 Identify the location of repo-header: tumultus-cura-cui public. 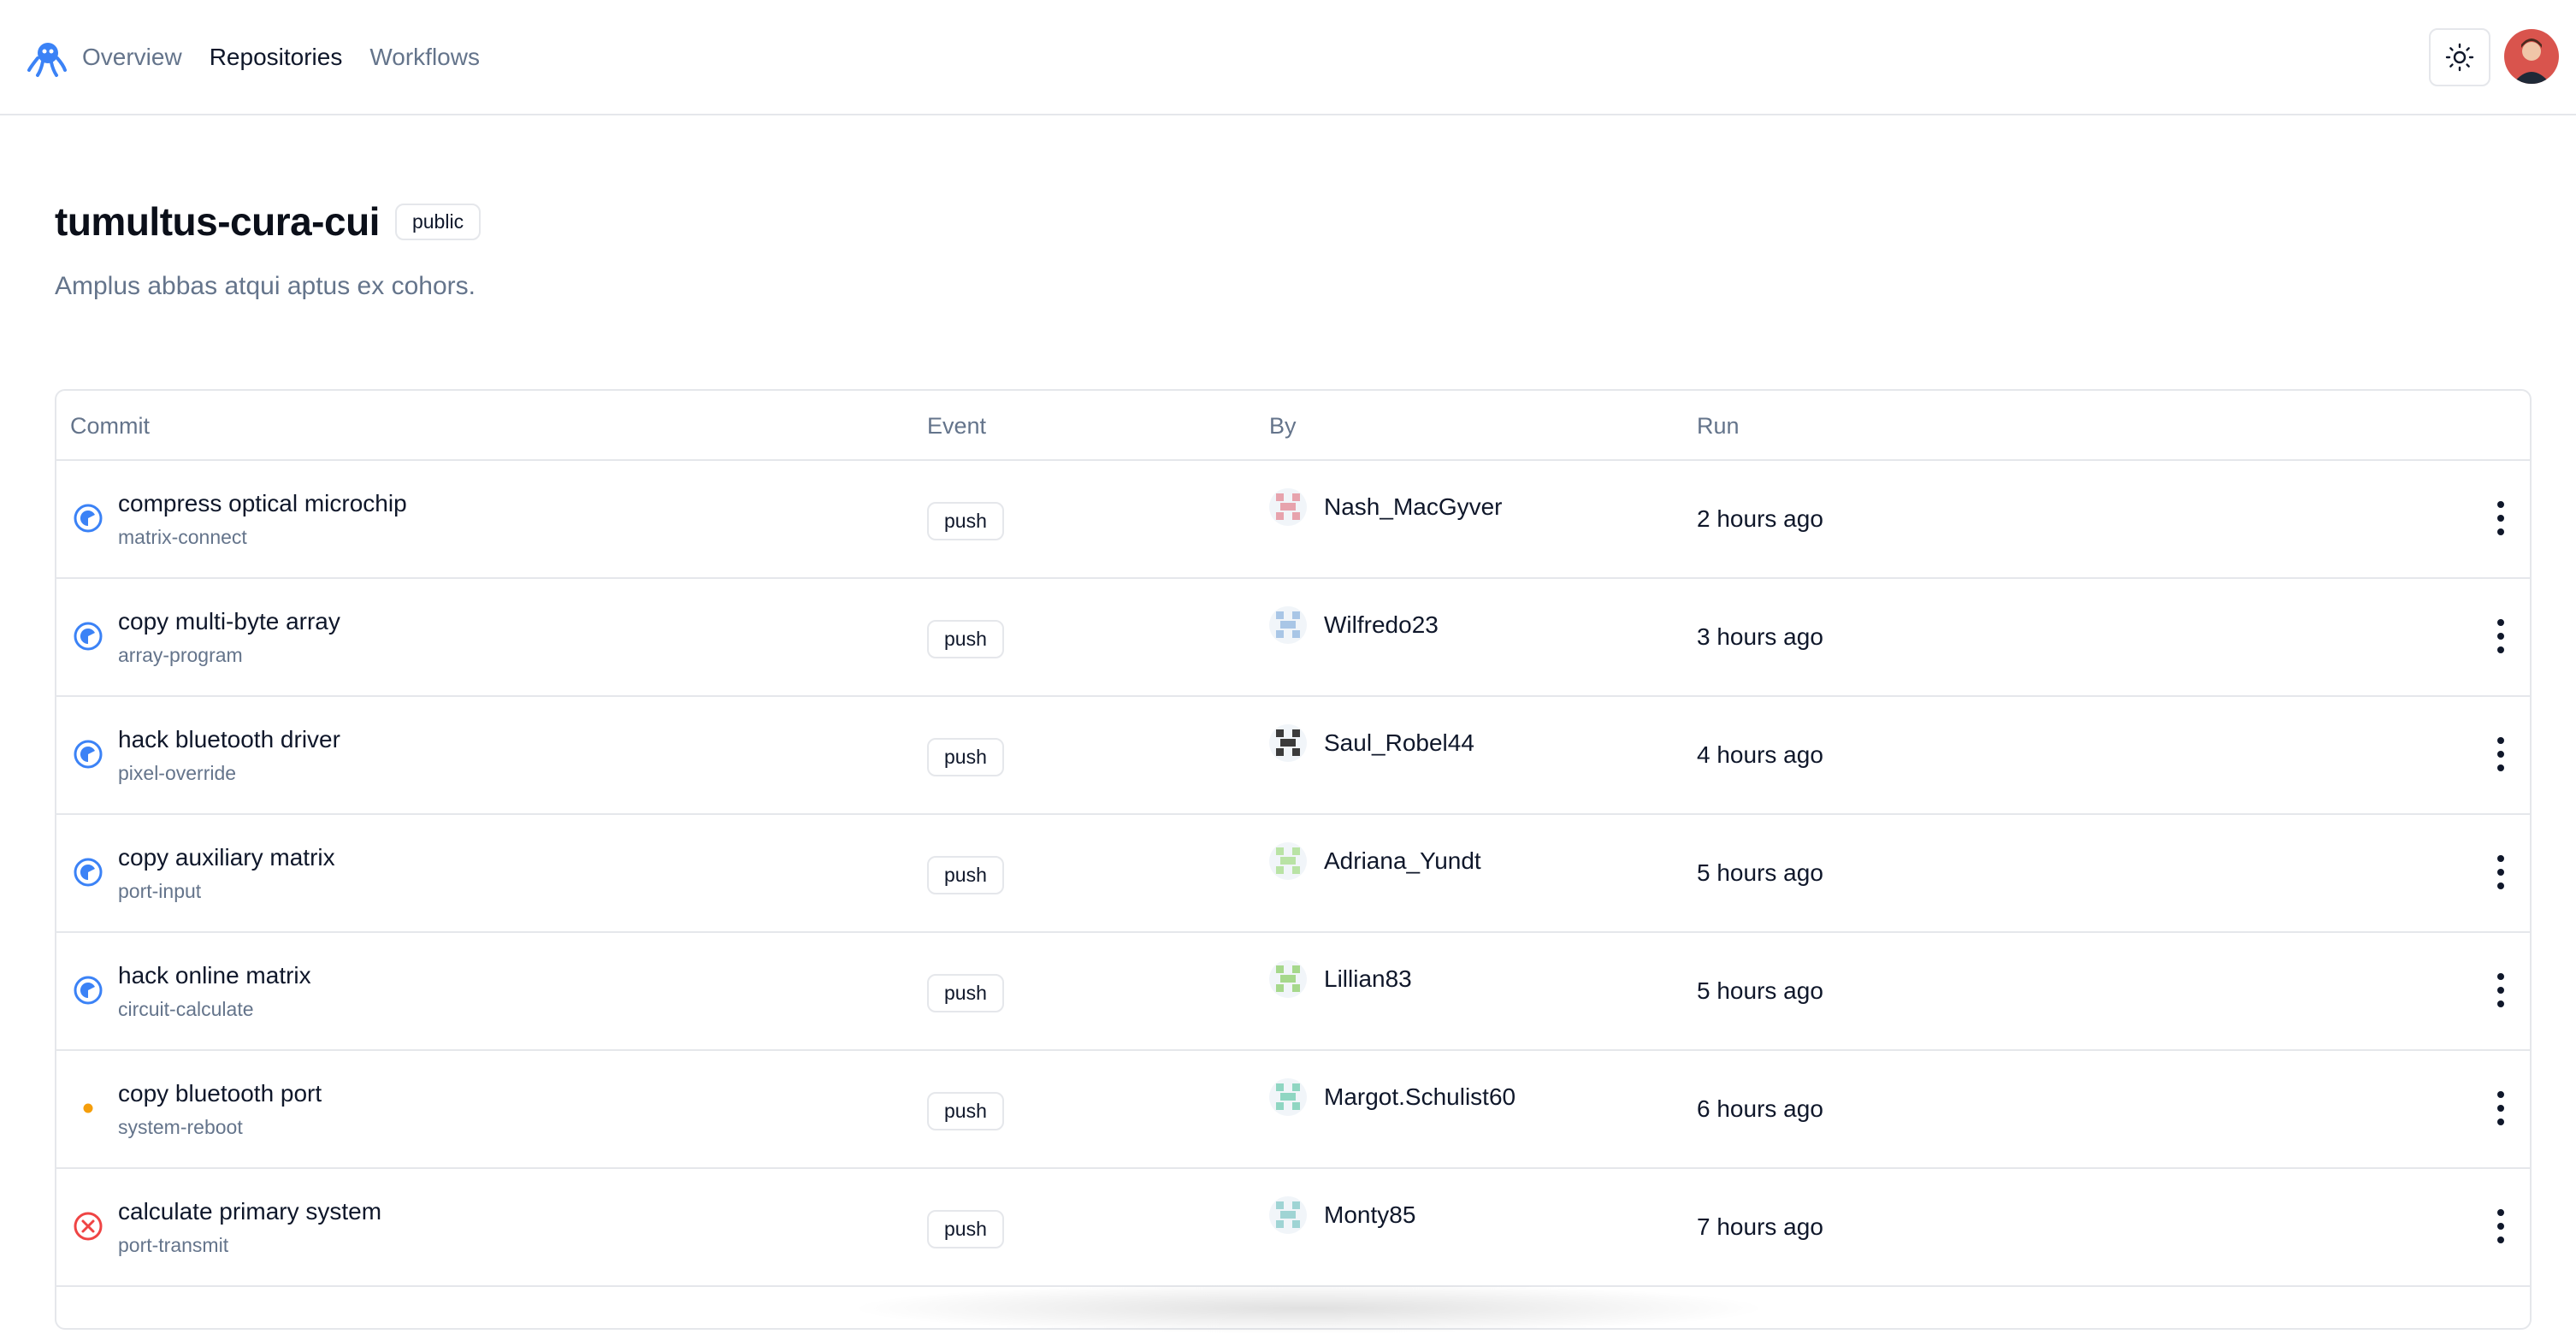
(268, 221).